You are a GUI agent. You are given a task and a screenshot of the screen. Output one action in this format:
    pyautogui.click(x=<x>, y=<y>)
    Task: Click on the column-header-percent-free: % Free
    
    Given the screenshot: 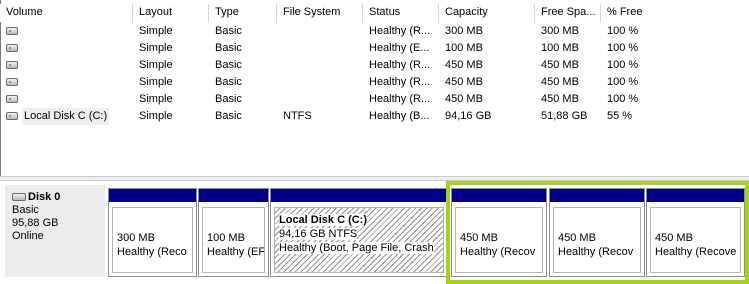 What is the action you would take?
    pyautogui.click(x=675, y=13)
    